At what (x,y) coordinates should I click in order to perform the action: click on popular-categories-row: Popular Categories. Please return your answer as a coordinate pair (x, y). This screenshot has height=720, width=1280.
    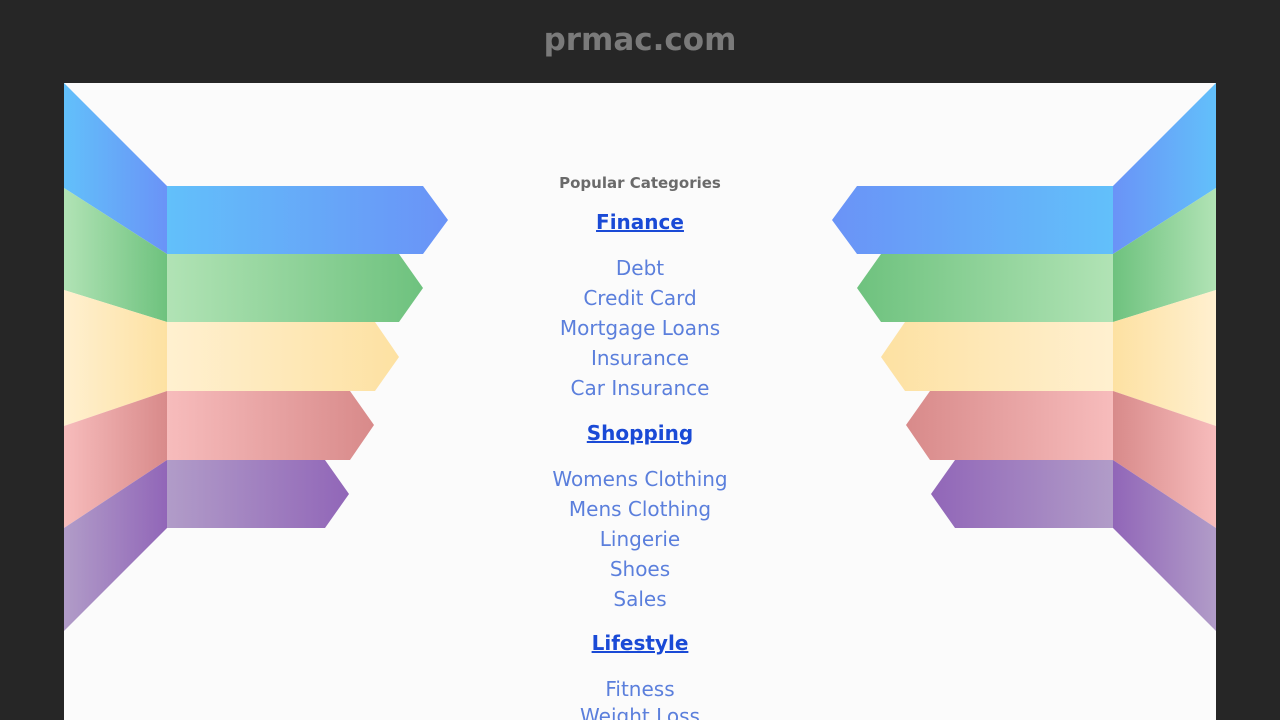
    Looking at the image, I should click on (640, 183).